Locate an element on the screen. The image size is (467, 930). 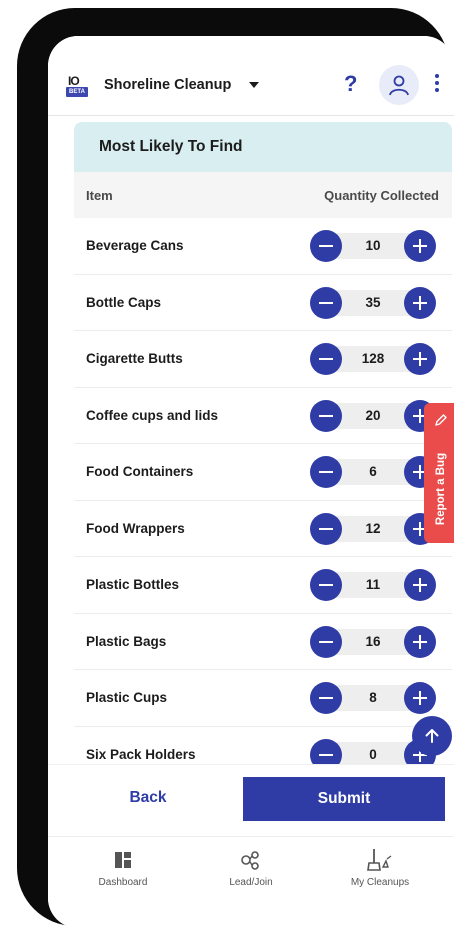
more-options-icon is located at coordinates (437, 84).